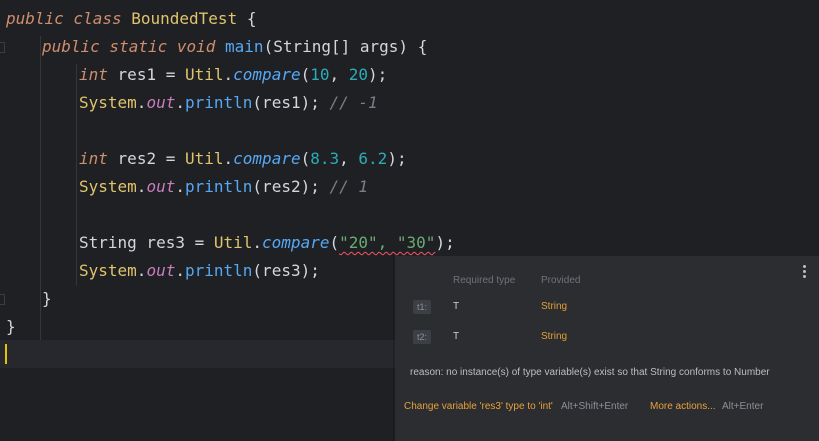  Describe the element at coordinates (358, 74) in the screenshot. I see `number-token: 20` at that location.